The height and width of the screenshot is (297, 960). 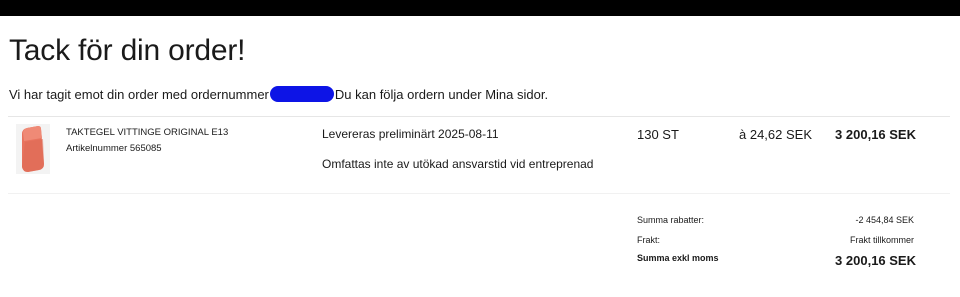 I want to click on page-title: Tack för din order!, so click(x=127, y=50).